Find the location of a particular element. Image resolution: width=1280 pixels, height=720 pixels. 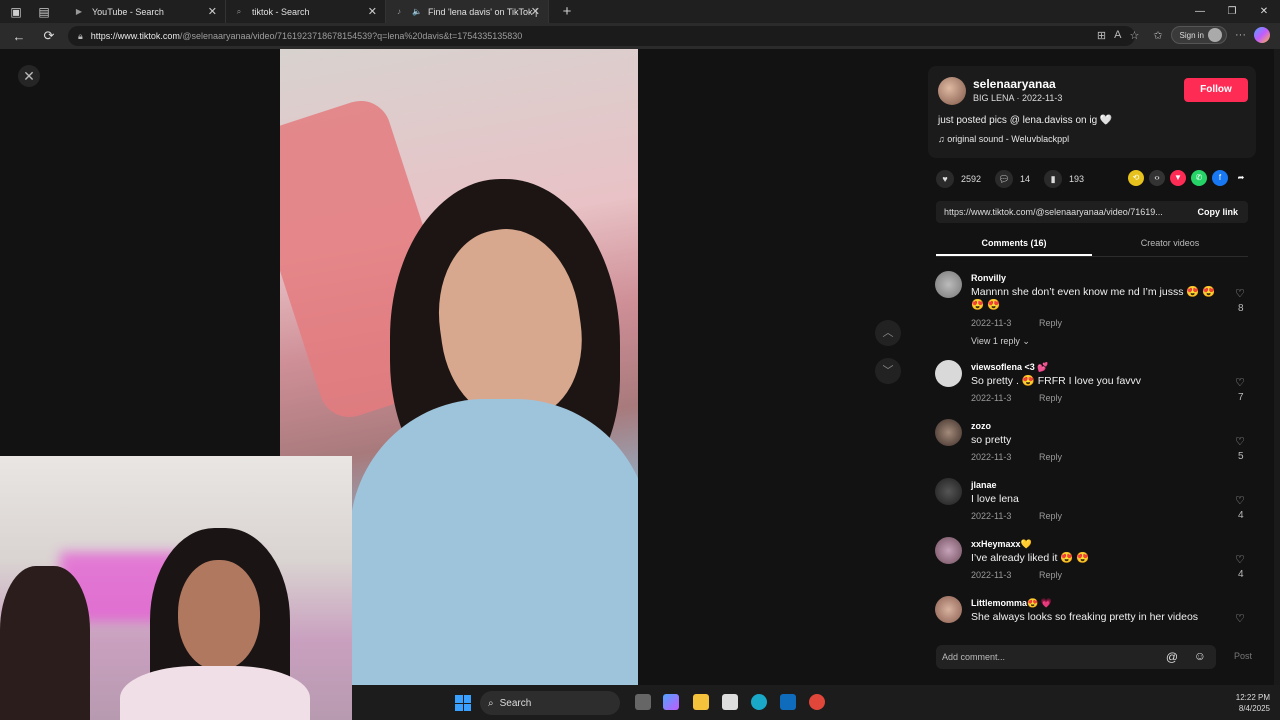

tab-actions-icon: ▤ is located at coordinates (44, 12).